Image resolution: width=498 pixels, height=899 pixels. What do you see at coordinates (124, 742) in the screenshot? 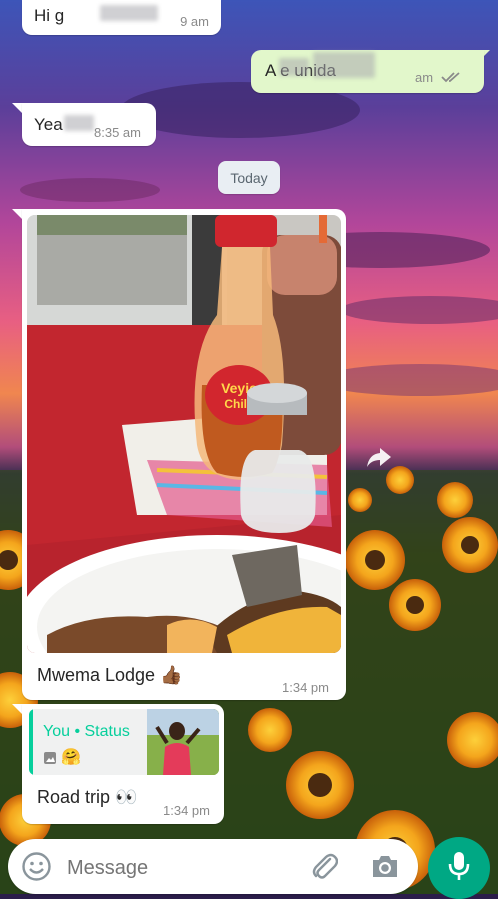
I see `quoted-status: You • Status 🤗` at bounding box center [124, 742].